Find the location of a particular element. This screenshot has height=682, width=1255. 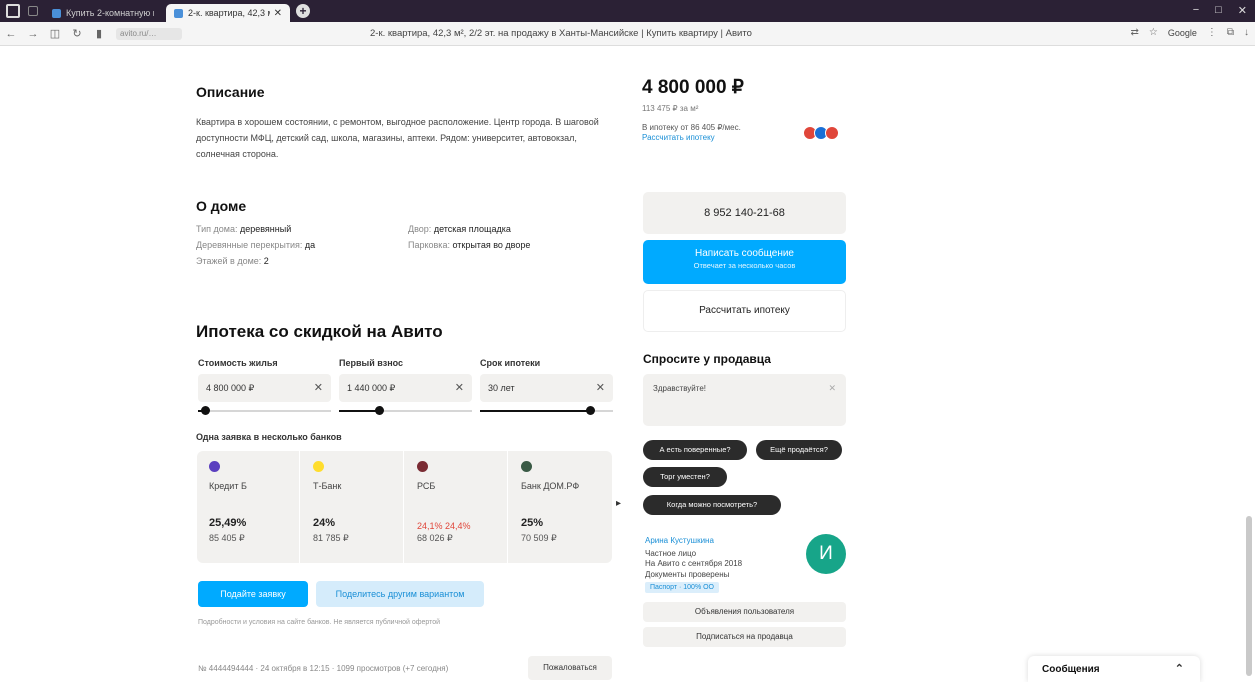

close-tab-icon: ✕ is located at coordinates (278, 13).